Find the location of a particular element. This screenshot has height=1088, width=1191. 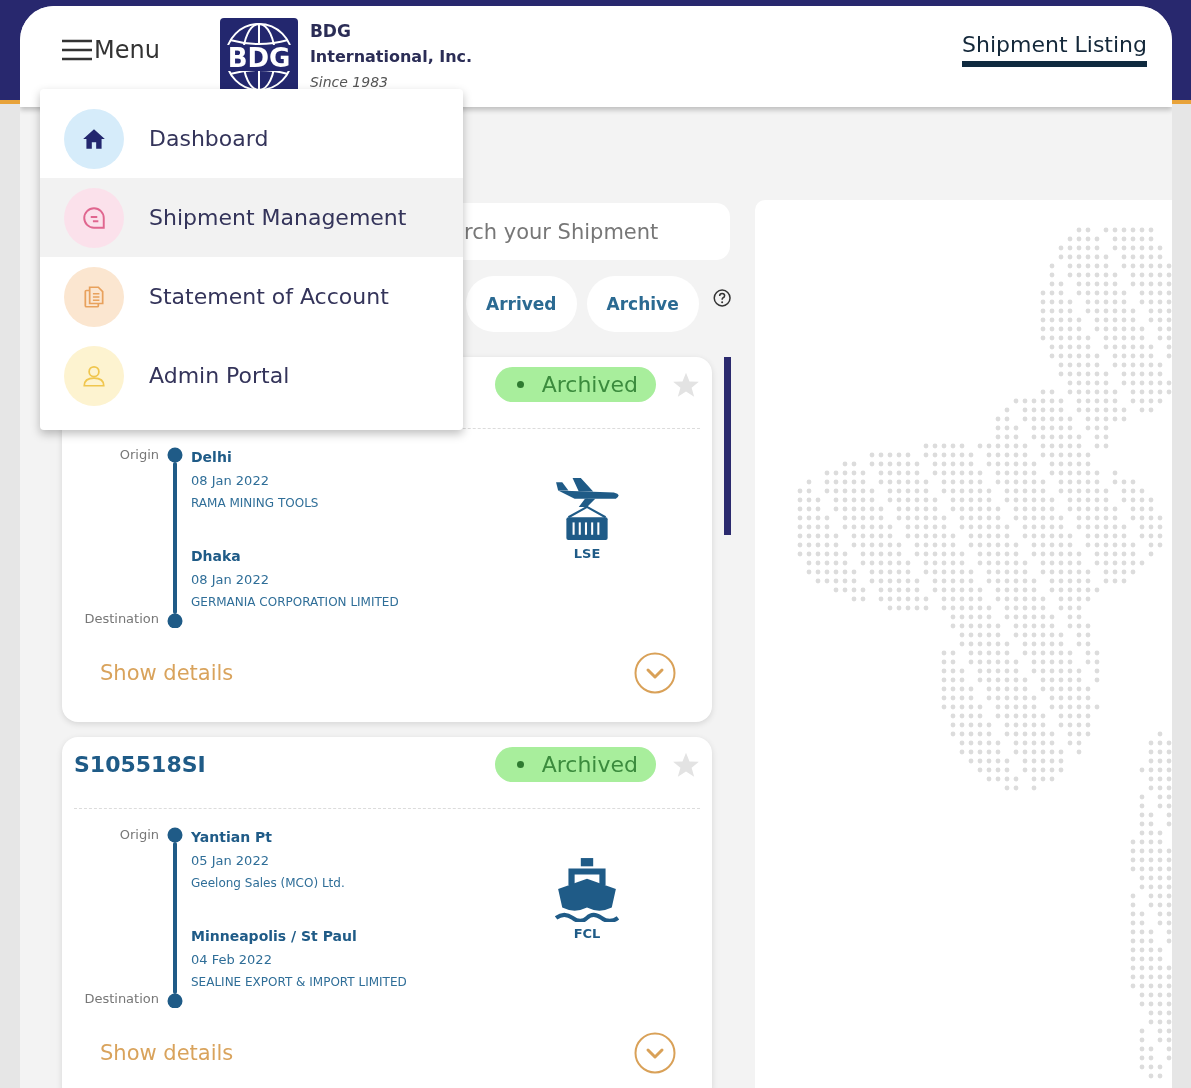

menu-item-label: Statement of Account is located at coordinates (269, 296).